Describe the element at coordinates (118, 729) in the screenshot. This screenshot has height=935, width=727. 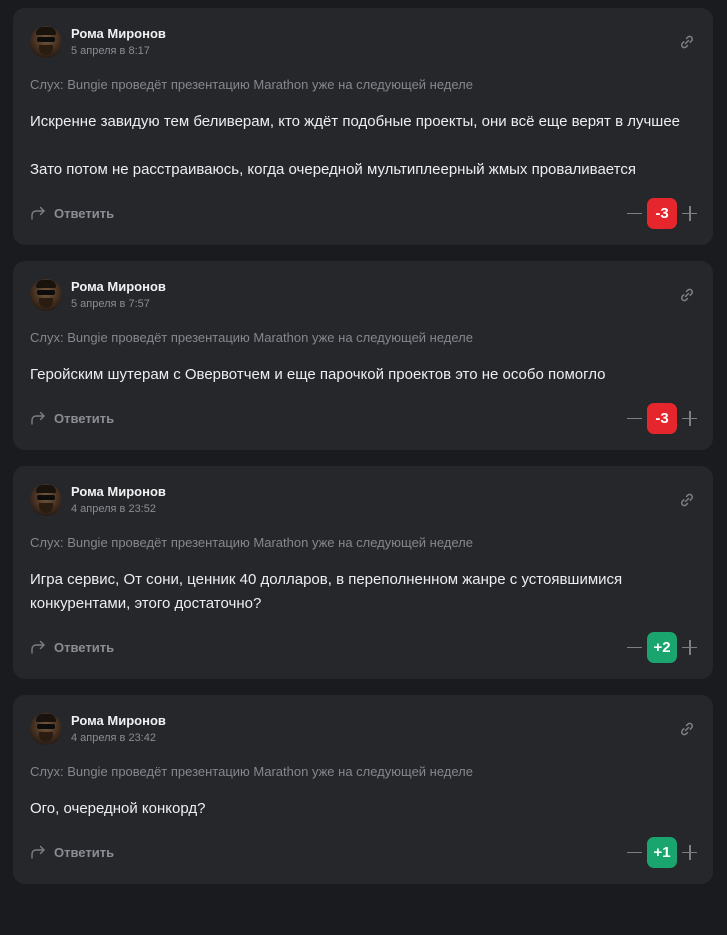
I see `comment-meta: Рома Миронов 4 апреля в 23:42` at that location.